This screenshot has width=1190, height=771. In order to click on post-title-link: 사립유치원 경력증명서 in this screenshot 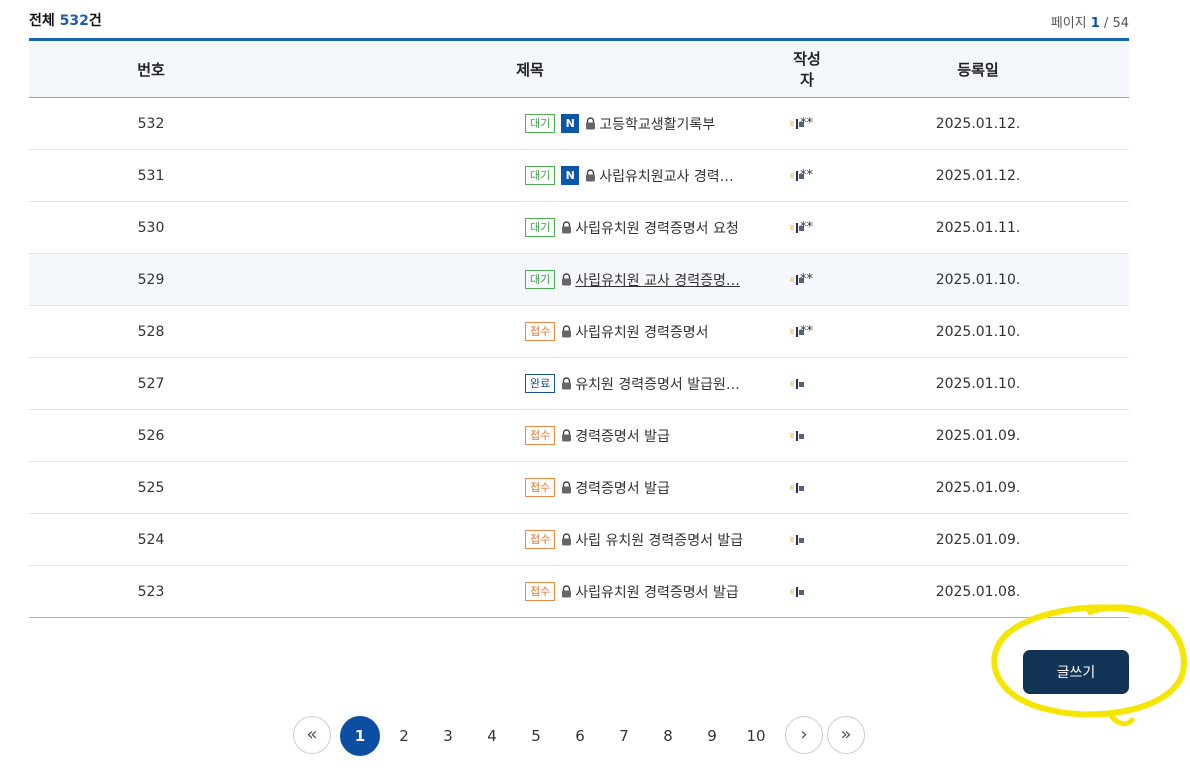, I will do `click(641, 333)`.